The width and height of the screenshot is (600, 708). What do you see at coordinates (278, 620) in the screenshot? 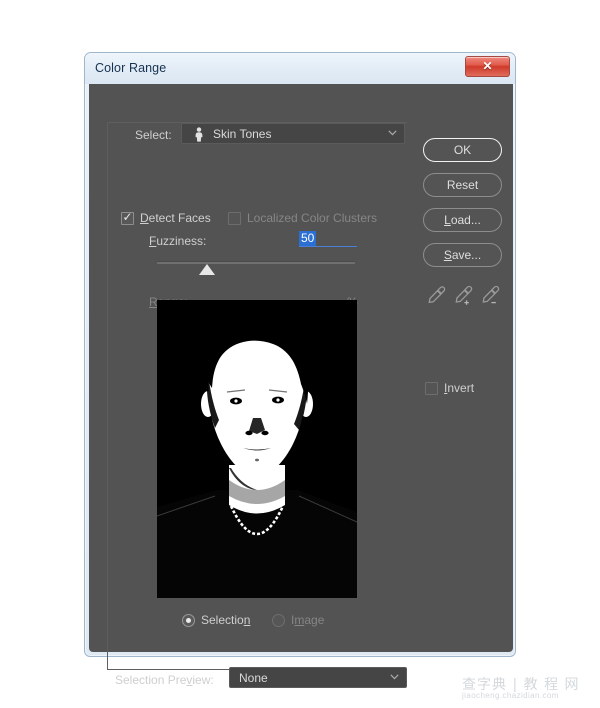
I see `radio-image` at bounding box center [278, 620].